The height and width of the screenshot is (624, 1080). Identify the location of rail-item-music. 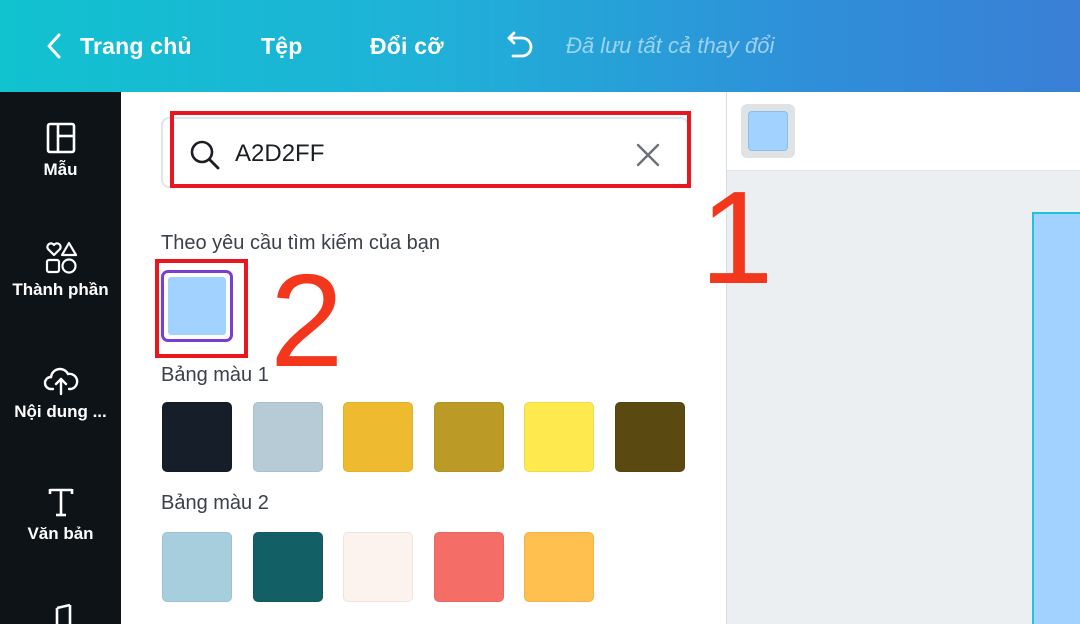
(60, 613).